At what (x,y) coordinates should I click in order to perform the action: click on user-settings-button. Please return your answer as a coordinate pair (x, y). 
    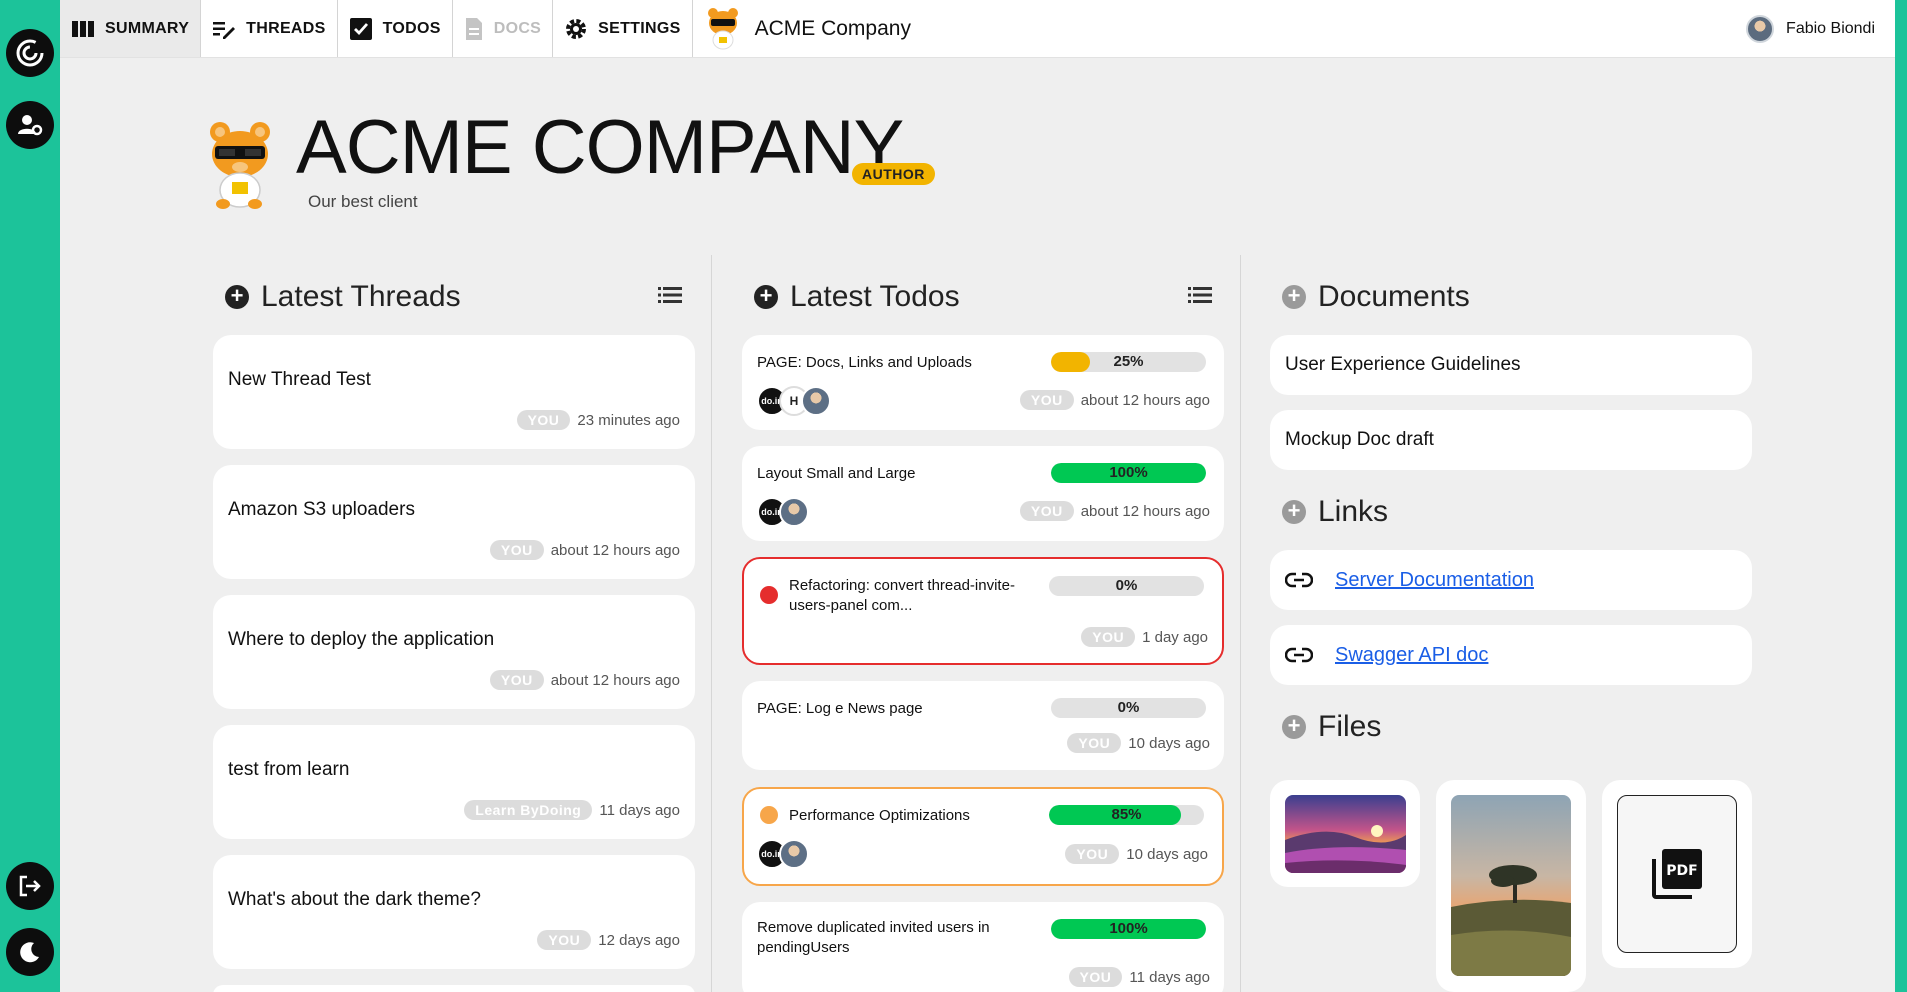
    Looking at the image, I should click on (30, 125).